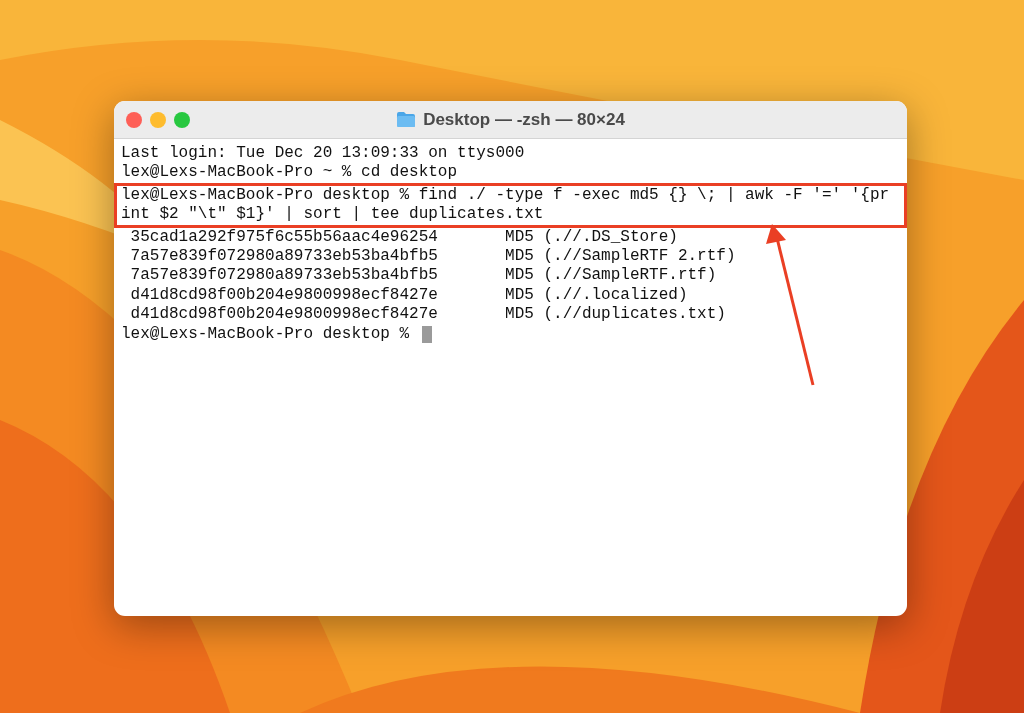 This screenshot has height=713, width=1024. Describe the element at coordinates (406, 119) in the screenshot. I see `folder-icon` at that location.